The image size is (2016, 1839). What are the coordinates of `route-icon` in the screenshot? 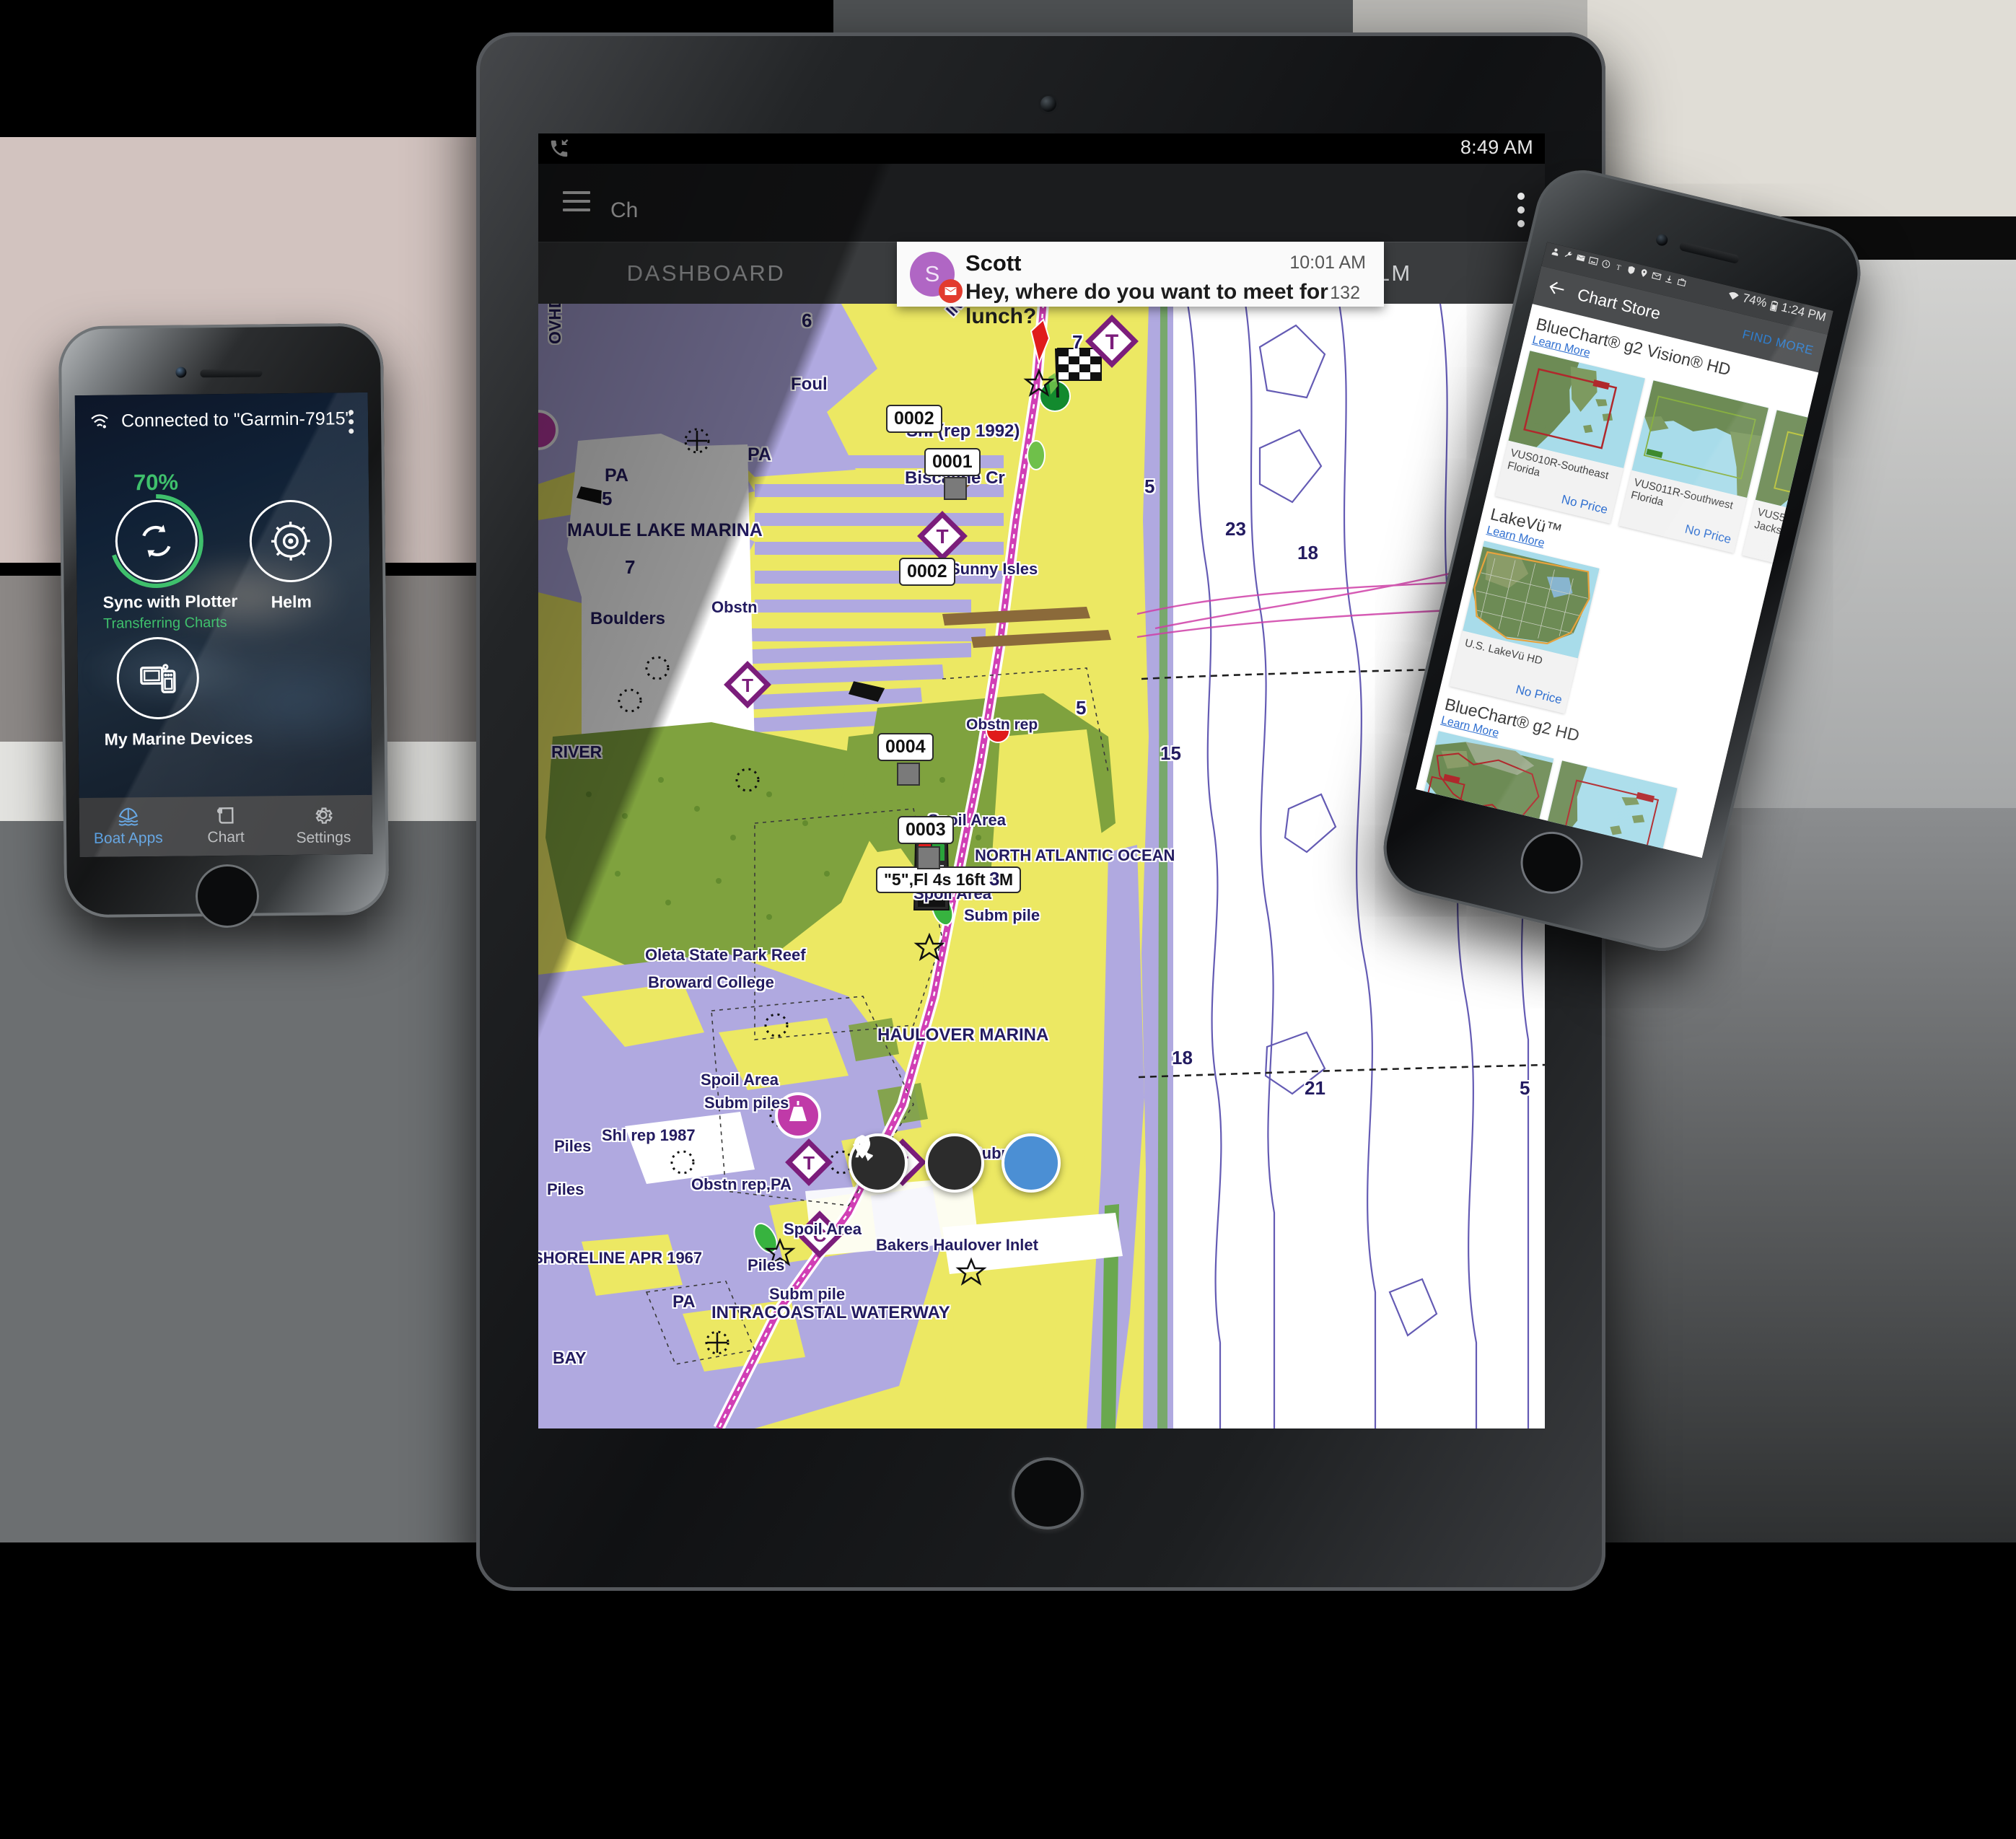 It's located at (956, 1163).